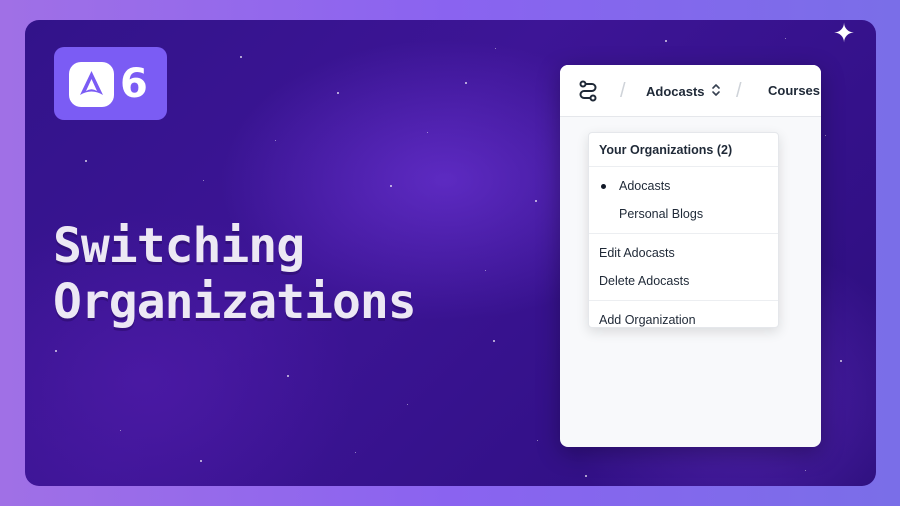  Describe the element at coordinates (91, 84) in the screenshot. I see `adonis-a-icon` at that location.